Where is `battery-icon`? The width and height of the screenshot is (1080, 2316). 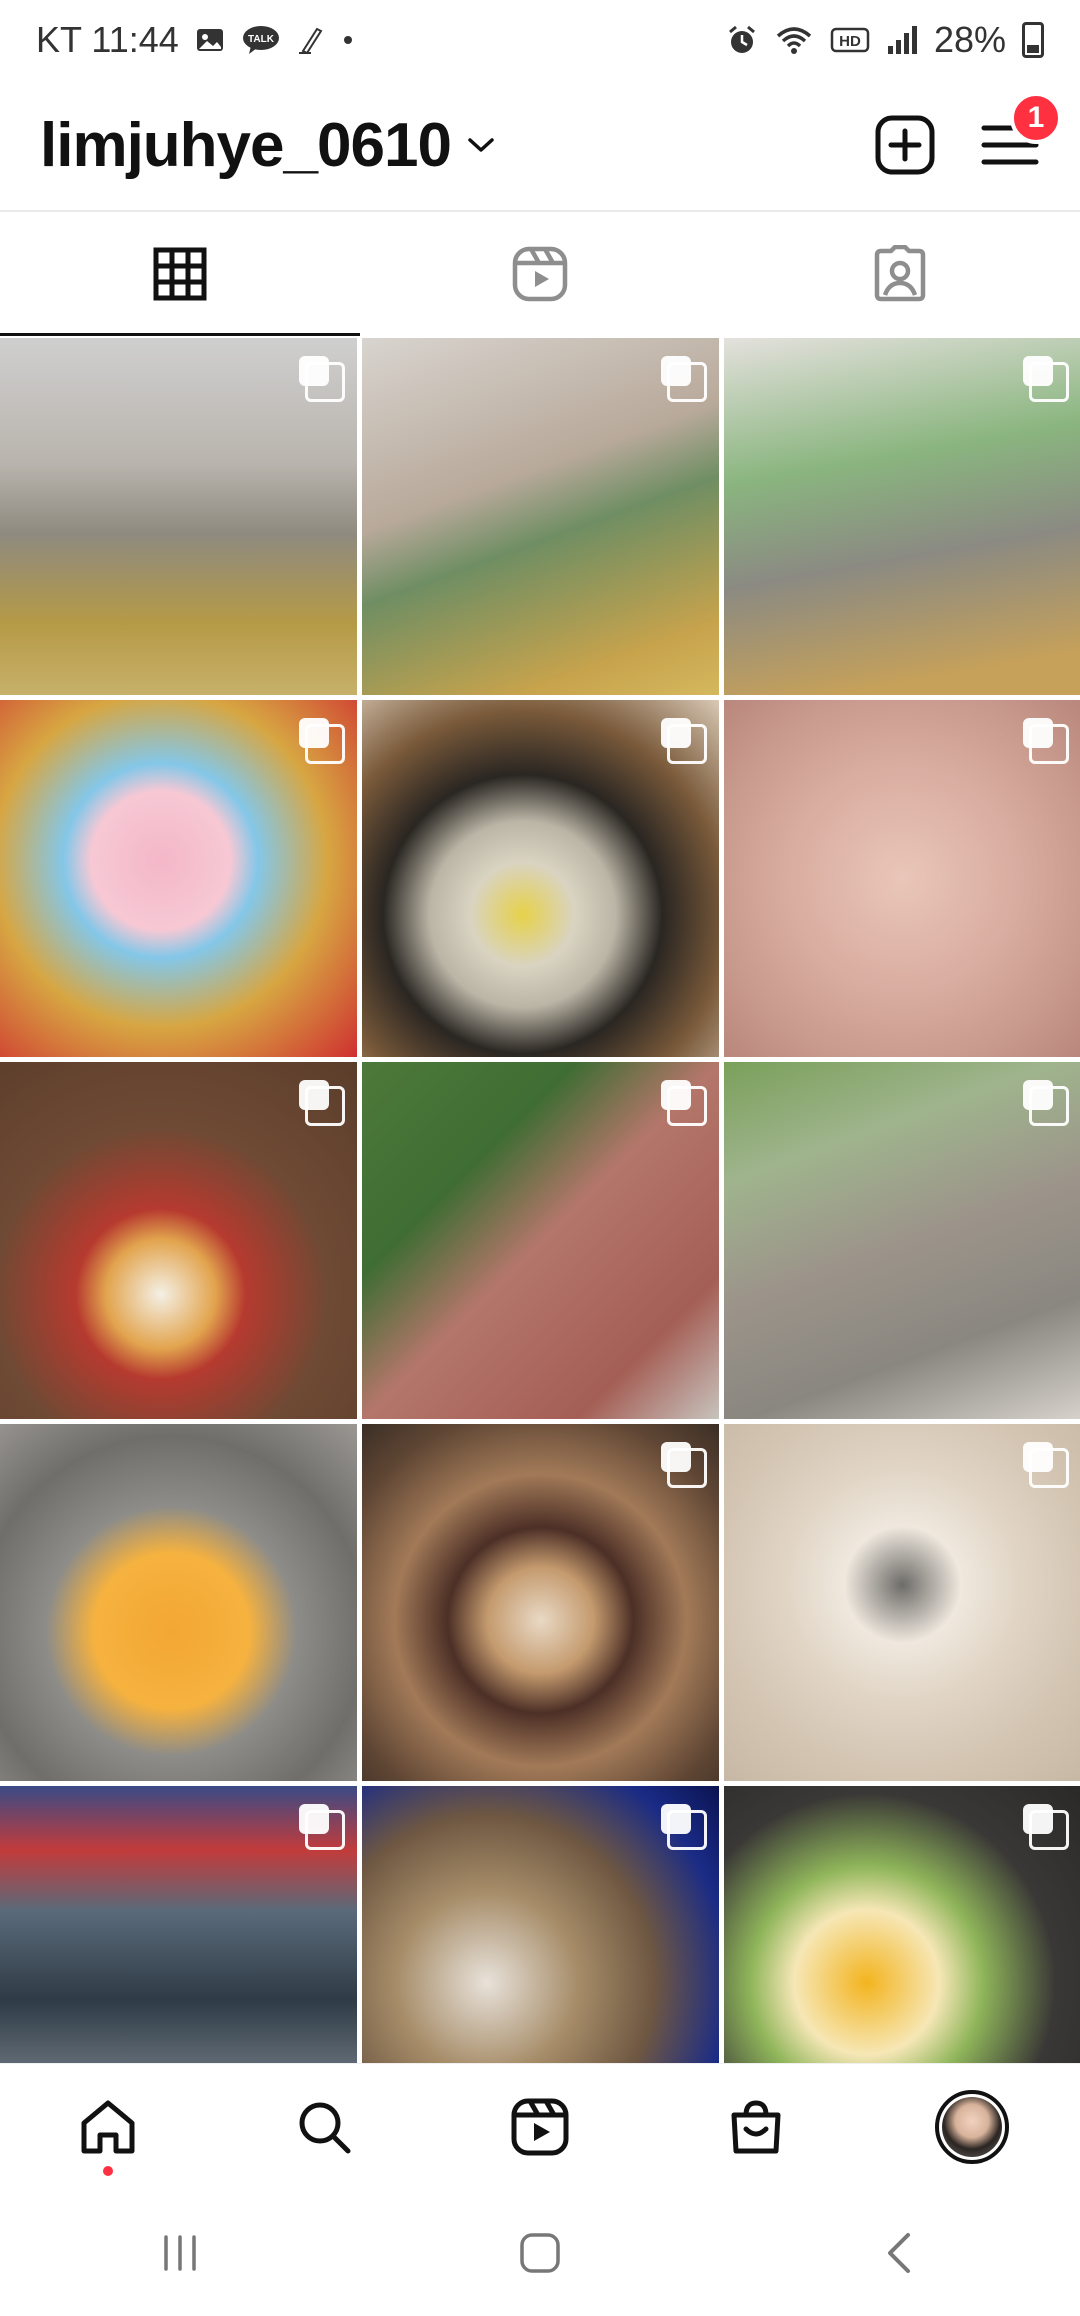
battery-icon is located at coordinates (1033, 40).